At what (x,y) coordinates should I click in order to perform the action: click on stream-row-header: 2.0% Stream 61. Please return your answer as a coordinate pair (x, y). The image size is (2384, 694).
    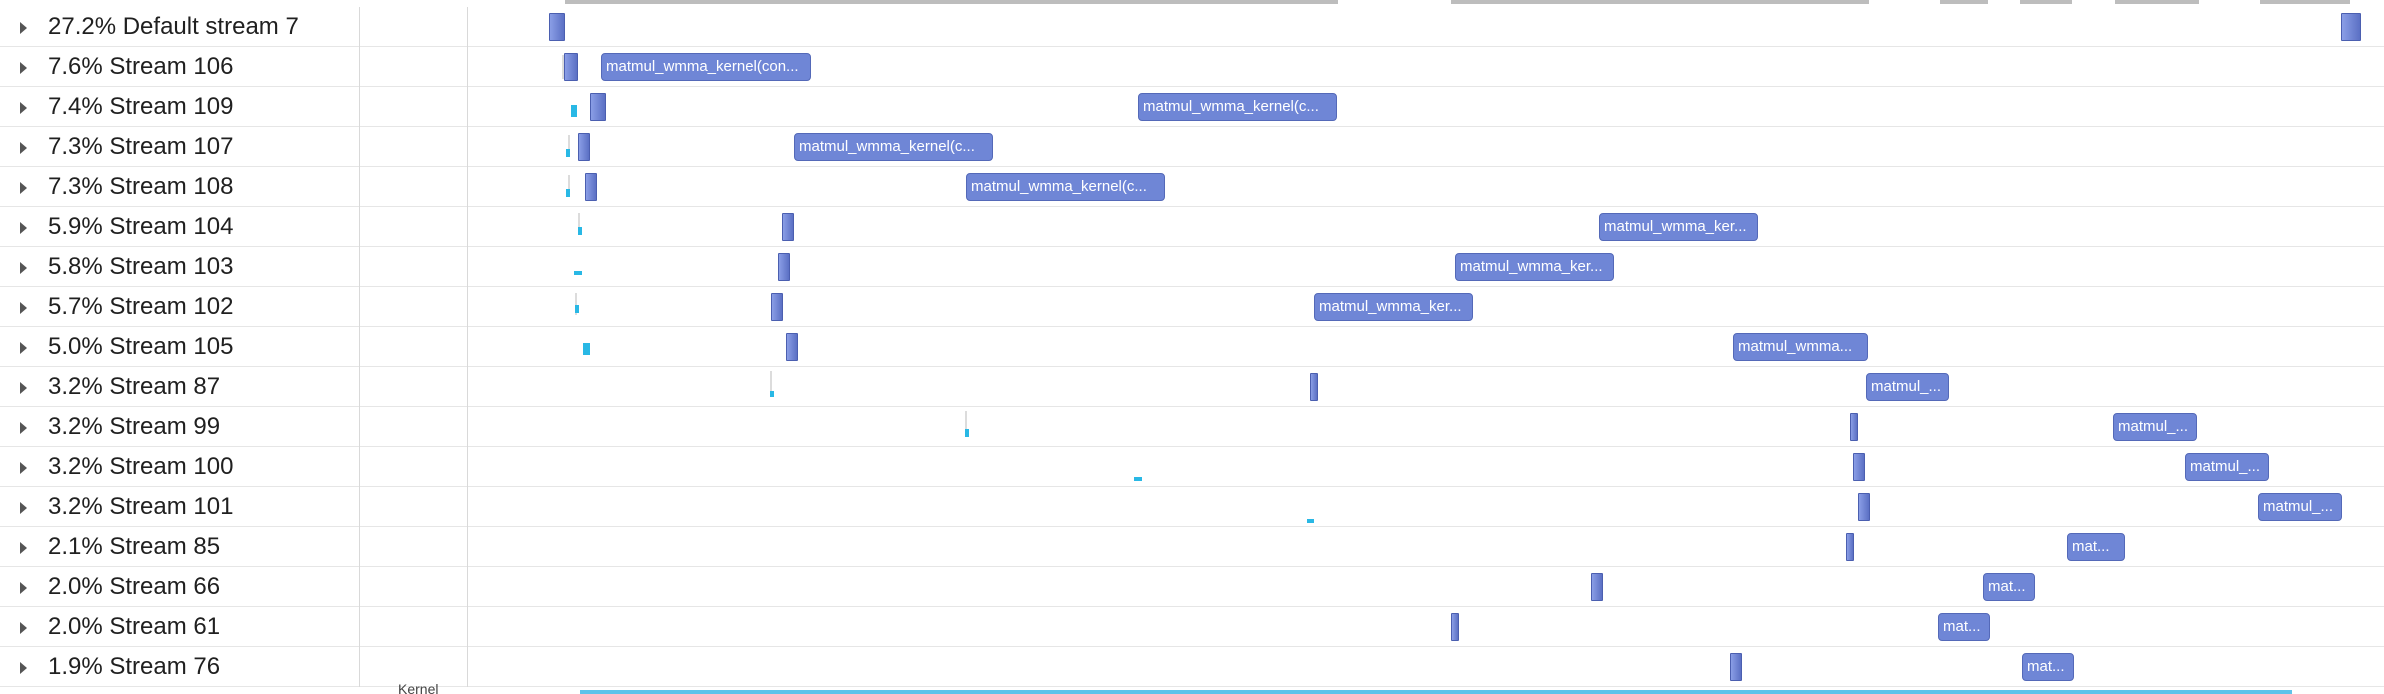
    Looking at the image, I should click on (180, 627).